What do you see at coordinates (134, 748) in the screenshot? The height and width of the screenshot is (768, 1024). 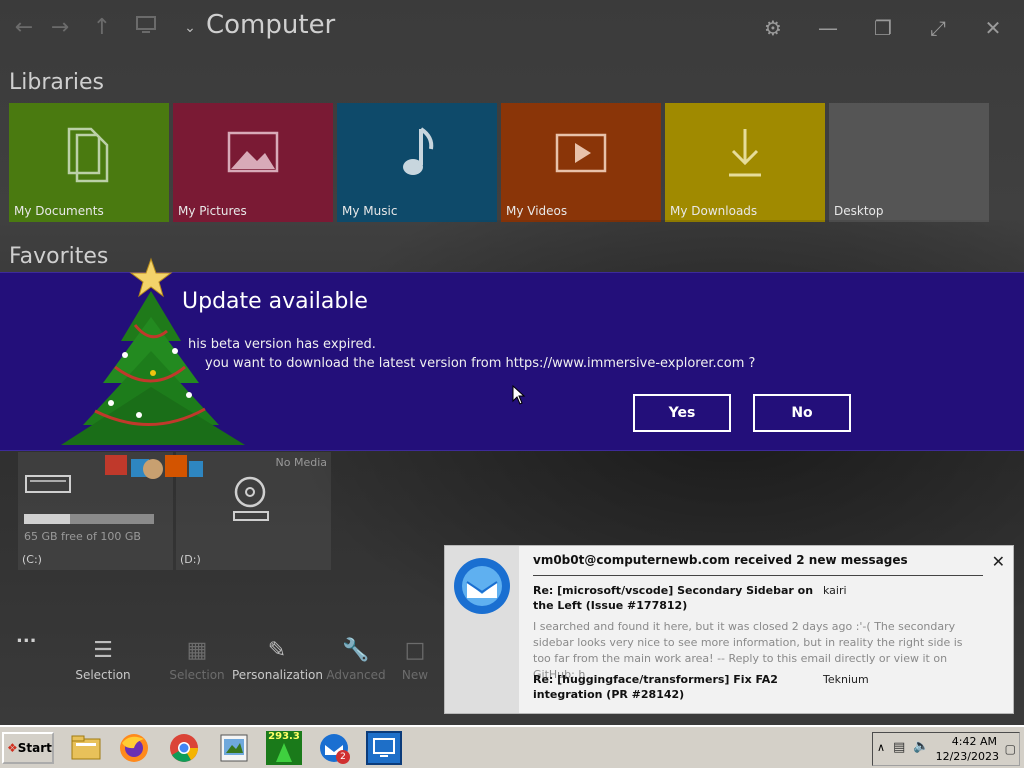 I see `firefox-taskbar-icon` at bounding box center [134, 748].